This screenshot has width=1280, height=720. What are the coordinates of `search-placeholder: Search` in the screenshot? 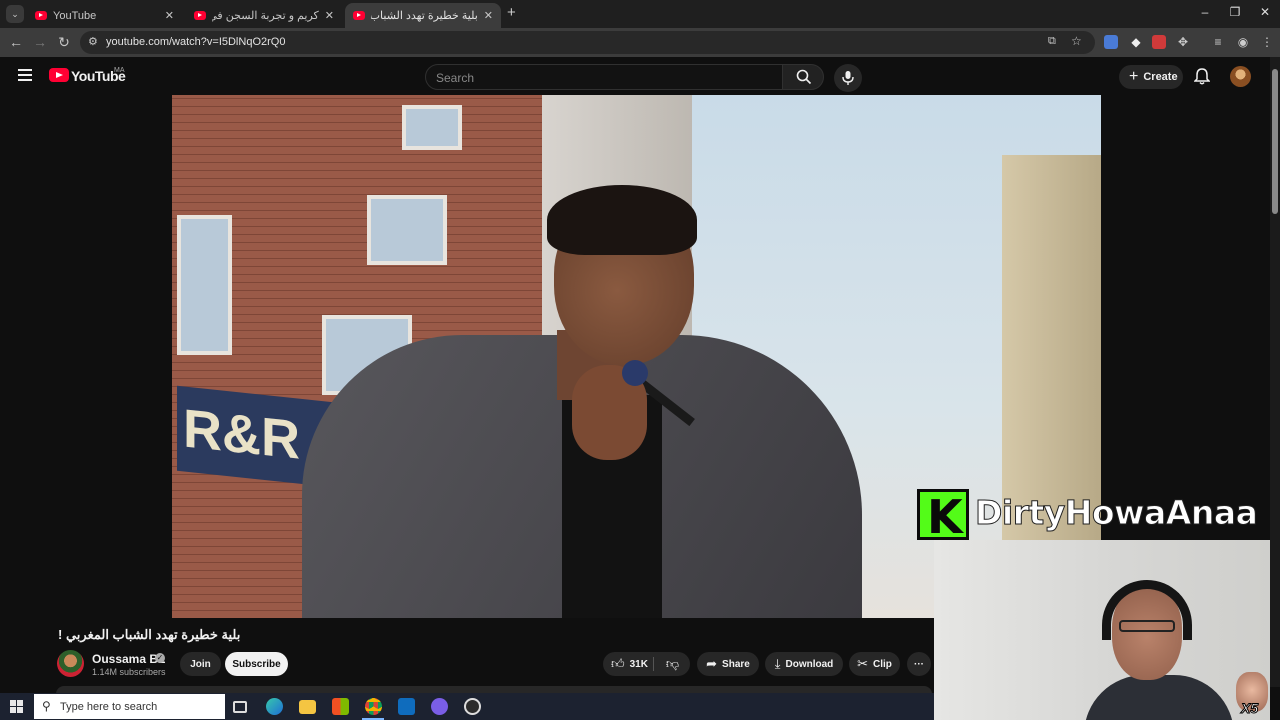 It's located at (455, 78).